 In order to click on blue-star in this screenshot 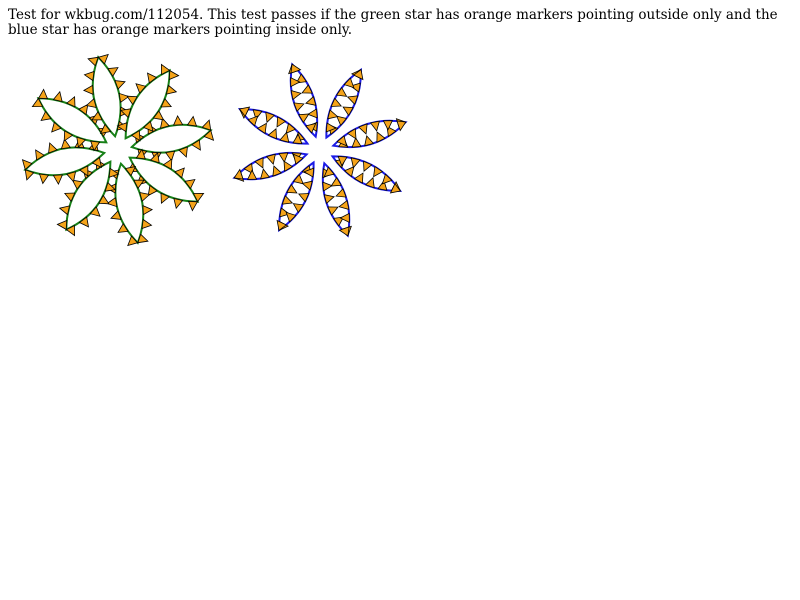, I will do `click(320, 150)`.